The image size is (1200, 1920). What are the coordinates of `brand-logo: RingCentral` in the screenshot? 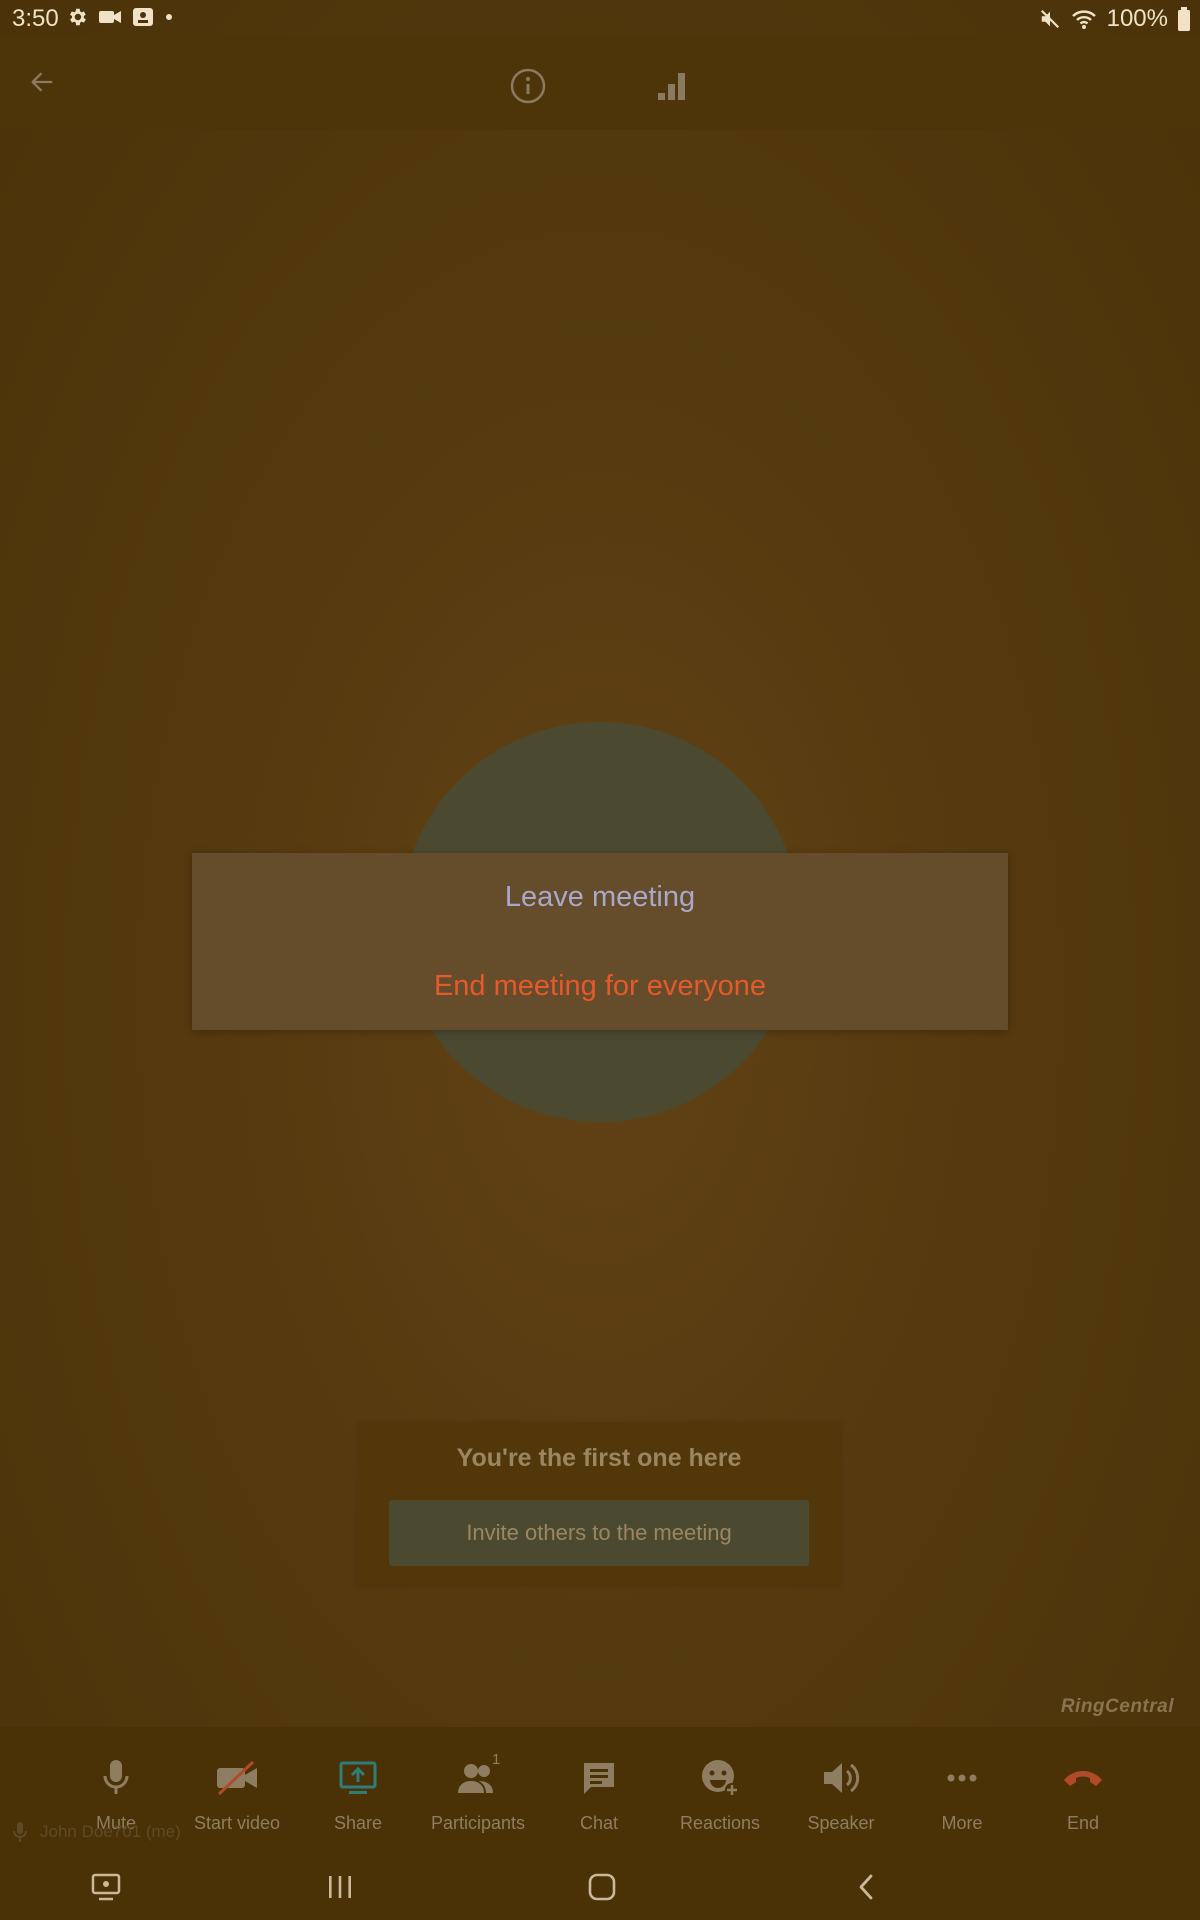 It's located at (1117, 1706).